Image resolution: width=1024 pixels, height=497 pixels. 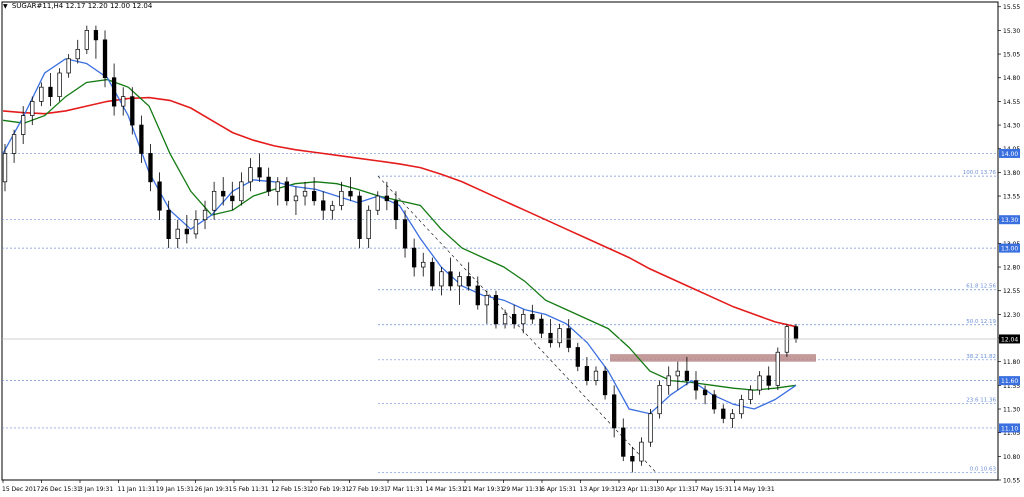 What do you see at coordinates (405, 489) in the screenshot?
I see `x-tick-label: 7 Mar 11:31` at bounding box center [405, 489].